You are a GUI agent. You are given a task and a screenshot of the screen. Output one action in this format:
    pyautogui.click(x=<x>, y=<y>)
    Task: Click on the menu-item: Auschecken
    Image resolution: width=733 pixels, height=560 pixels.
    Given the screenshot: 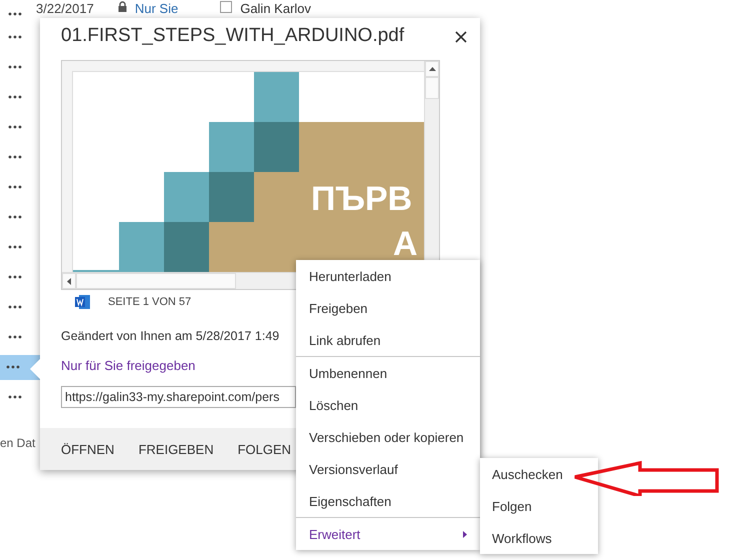 What is the action you would take?
    pyautogui.click(x=539, y=474)
    